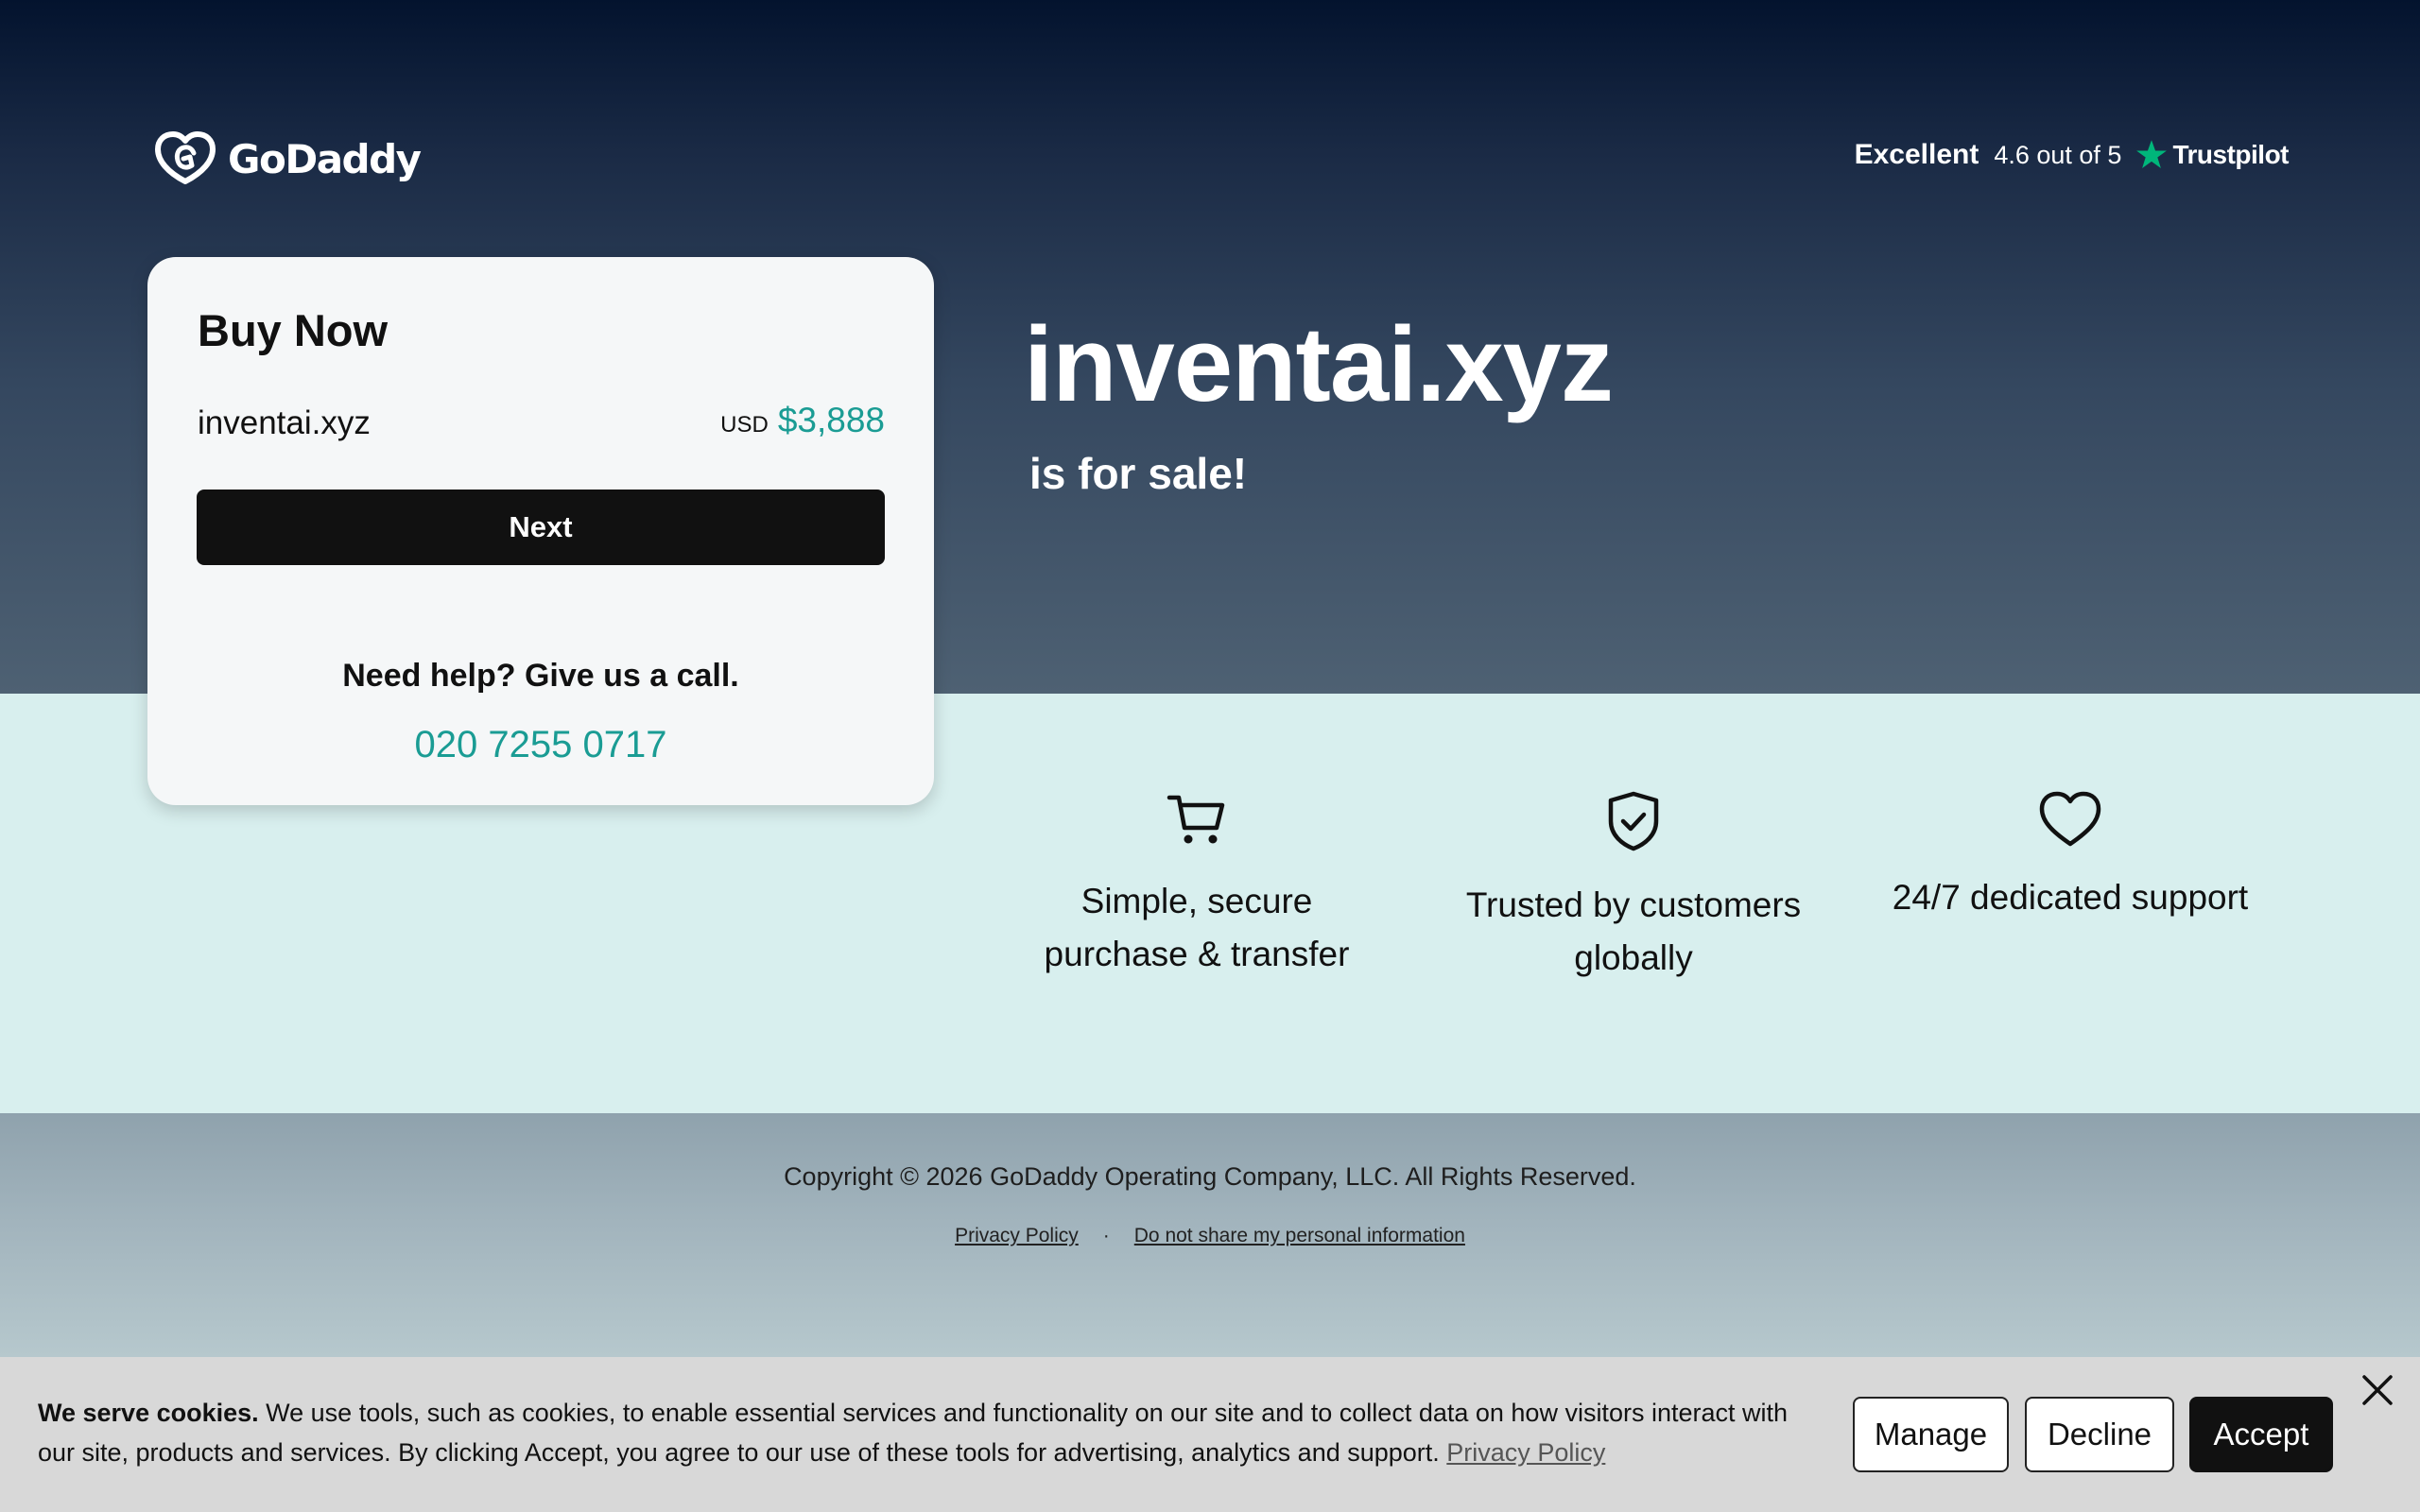 The image size is (2420, 1512). What do you see at coordinates (185, 157) in the screenshot?
I see `godaddy-logo-icon` at bounding box center [185, 157].